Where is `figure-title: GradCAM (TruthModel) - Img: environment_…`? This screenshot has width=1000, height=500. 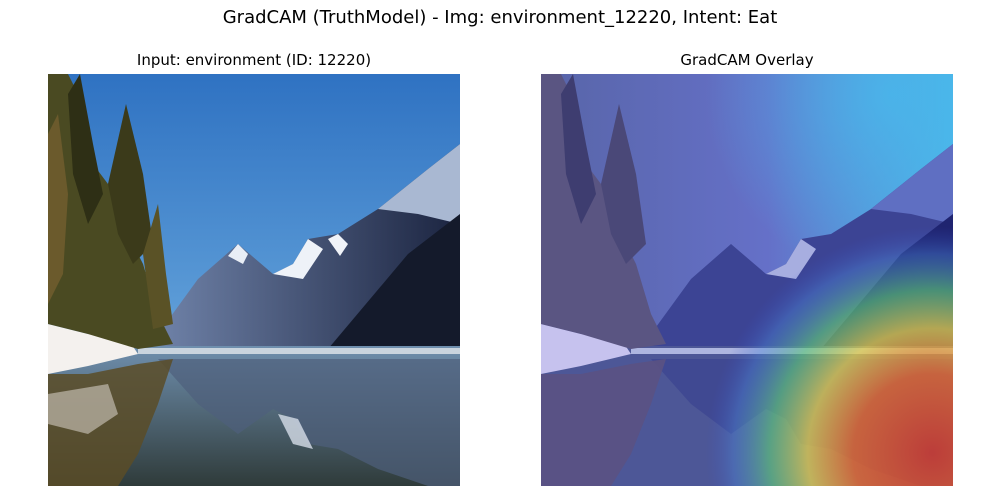 figure-title: GradCAM (TruthModel) - Img: environment_… is located at coordinates (500, 17).